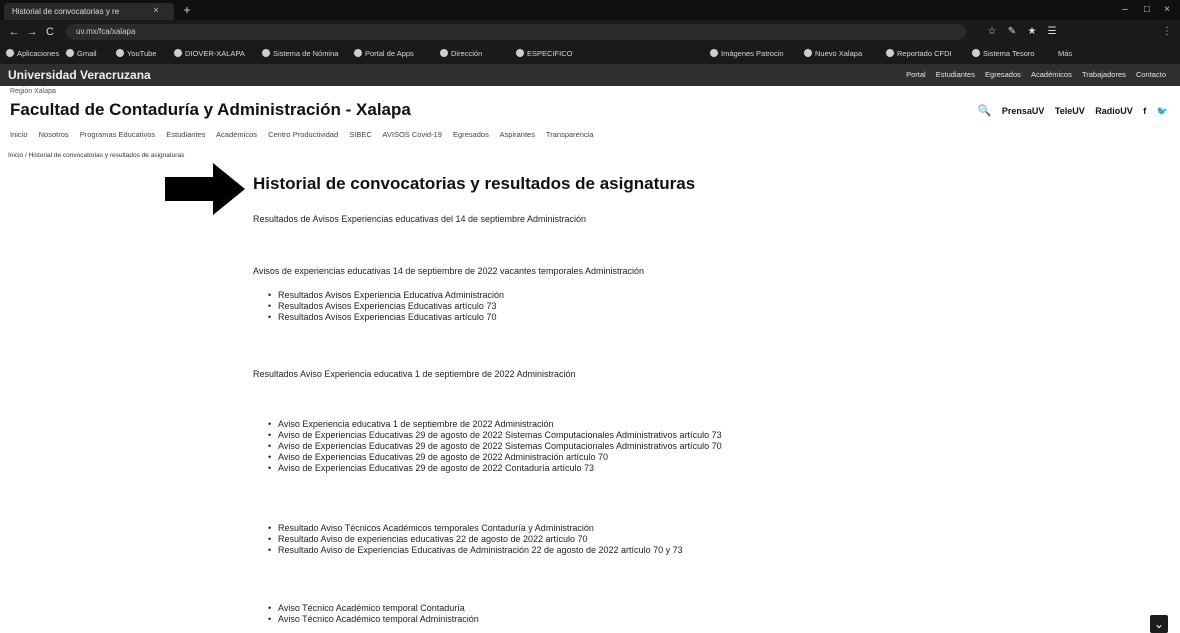 Image resolution: width=1180 pixels, height=633 pixels. What do you see at coordinates (1078, 54) in the screenshot?
I see `bookmark-item: Más` at bounding box center [1078, 54].